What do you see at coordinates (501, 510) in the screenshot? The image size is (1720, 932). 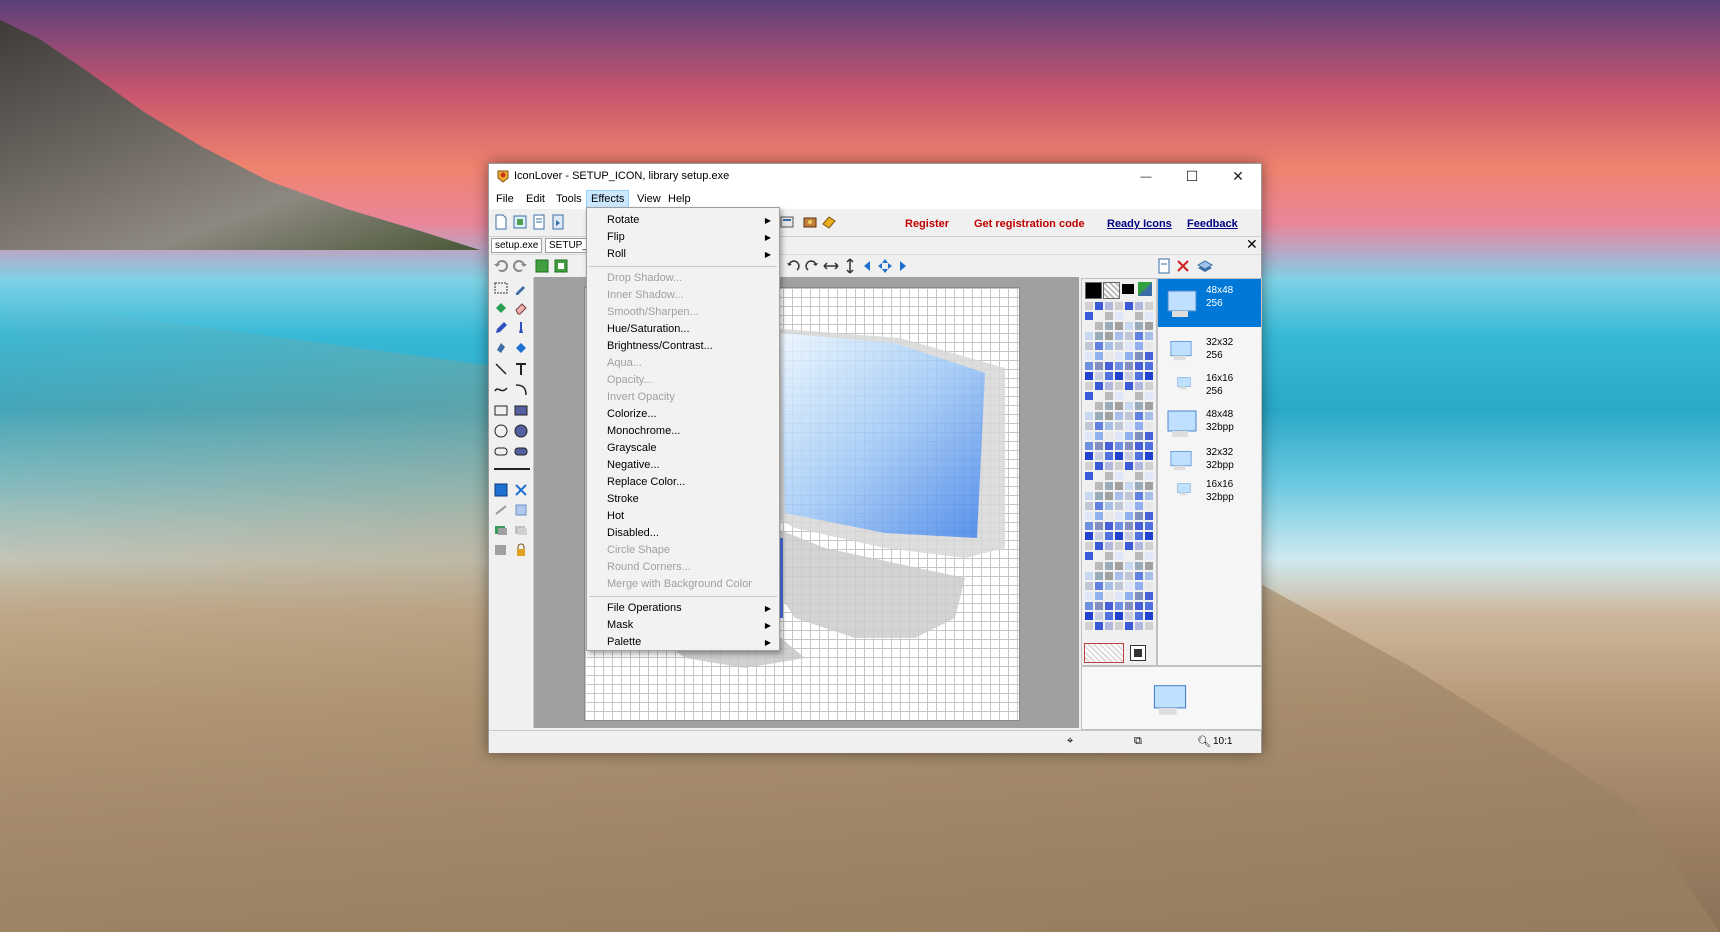 I see `antialias-icon` at bounding box center [501, 510].